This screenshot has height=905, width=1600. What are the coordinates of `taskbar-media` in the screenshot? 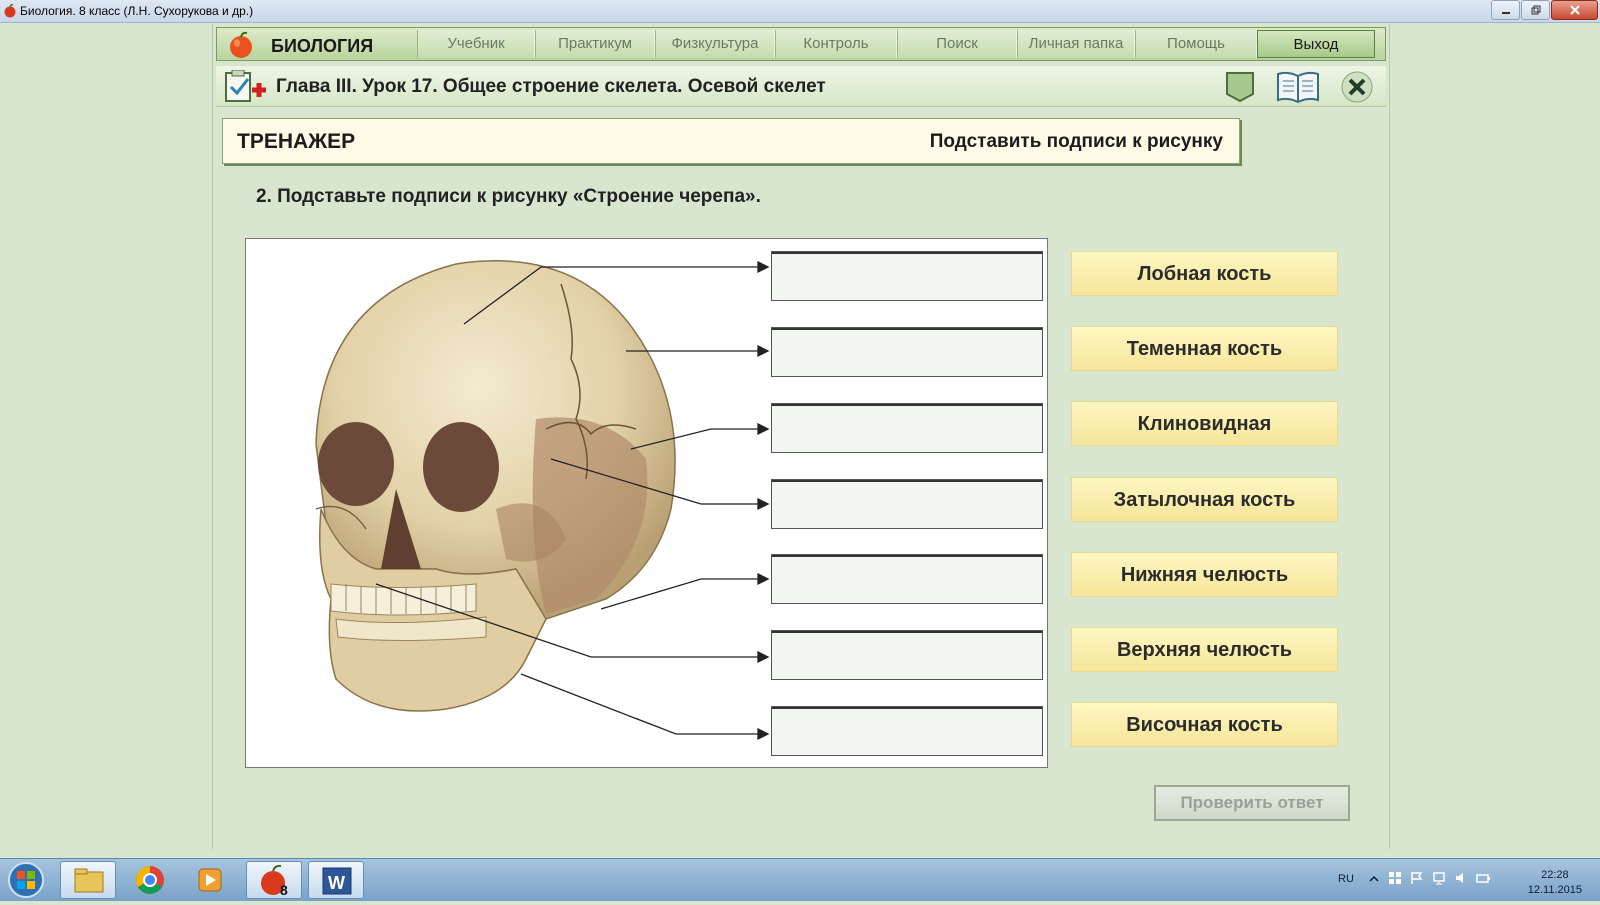 It's located at (210, 880).